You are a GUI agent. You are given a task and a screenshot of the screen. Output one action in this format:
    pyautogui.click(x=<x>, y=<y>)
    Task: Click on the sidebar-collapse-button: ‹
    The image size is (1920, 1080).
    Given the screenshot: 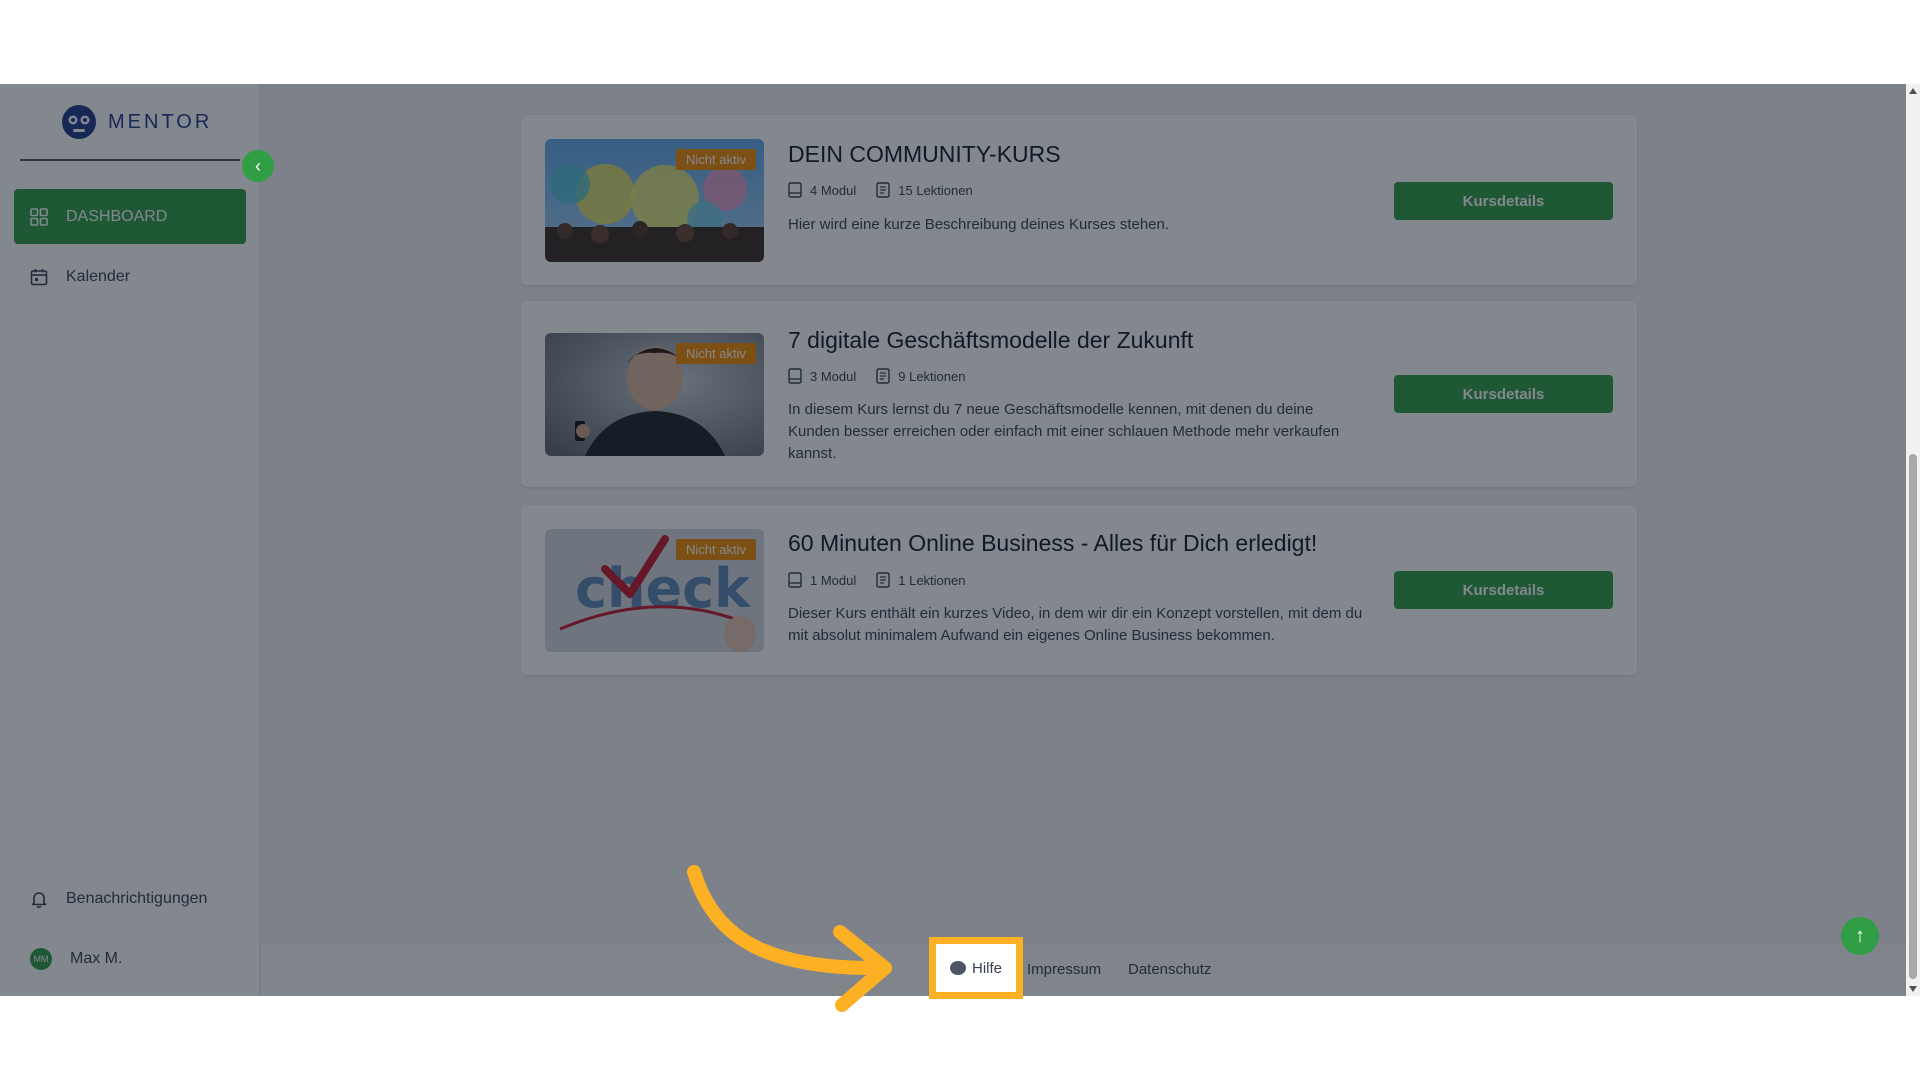 What is the action you would take?
    pyautogui.click(x=258, y=166)
    